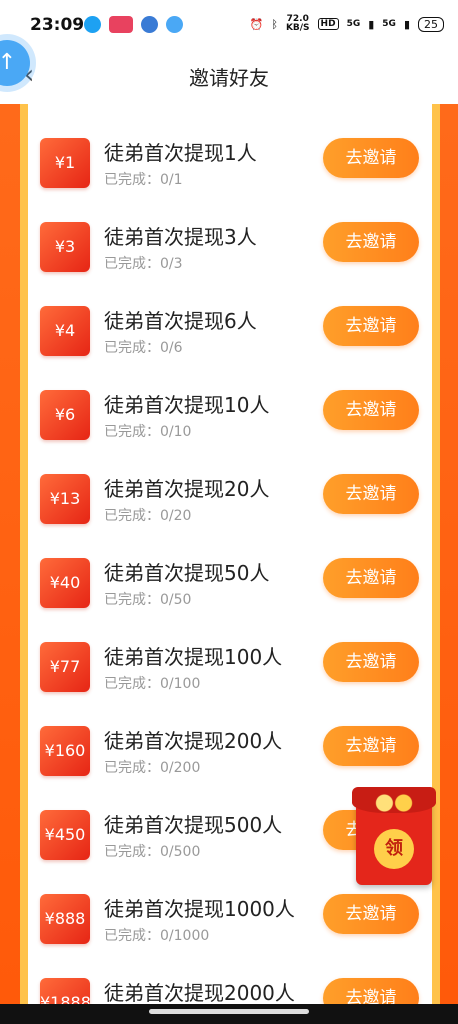 This screenshot has height=1024, width=458. What do you see at coordinates (152, 852) in the screenshot?
I see `task-progress: 已完成：0/500` at bounding box center [152, 852].